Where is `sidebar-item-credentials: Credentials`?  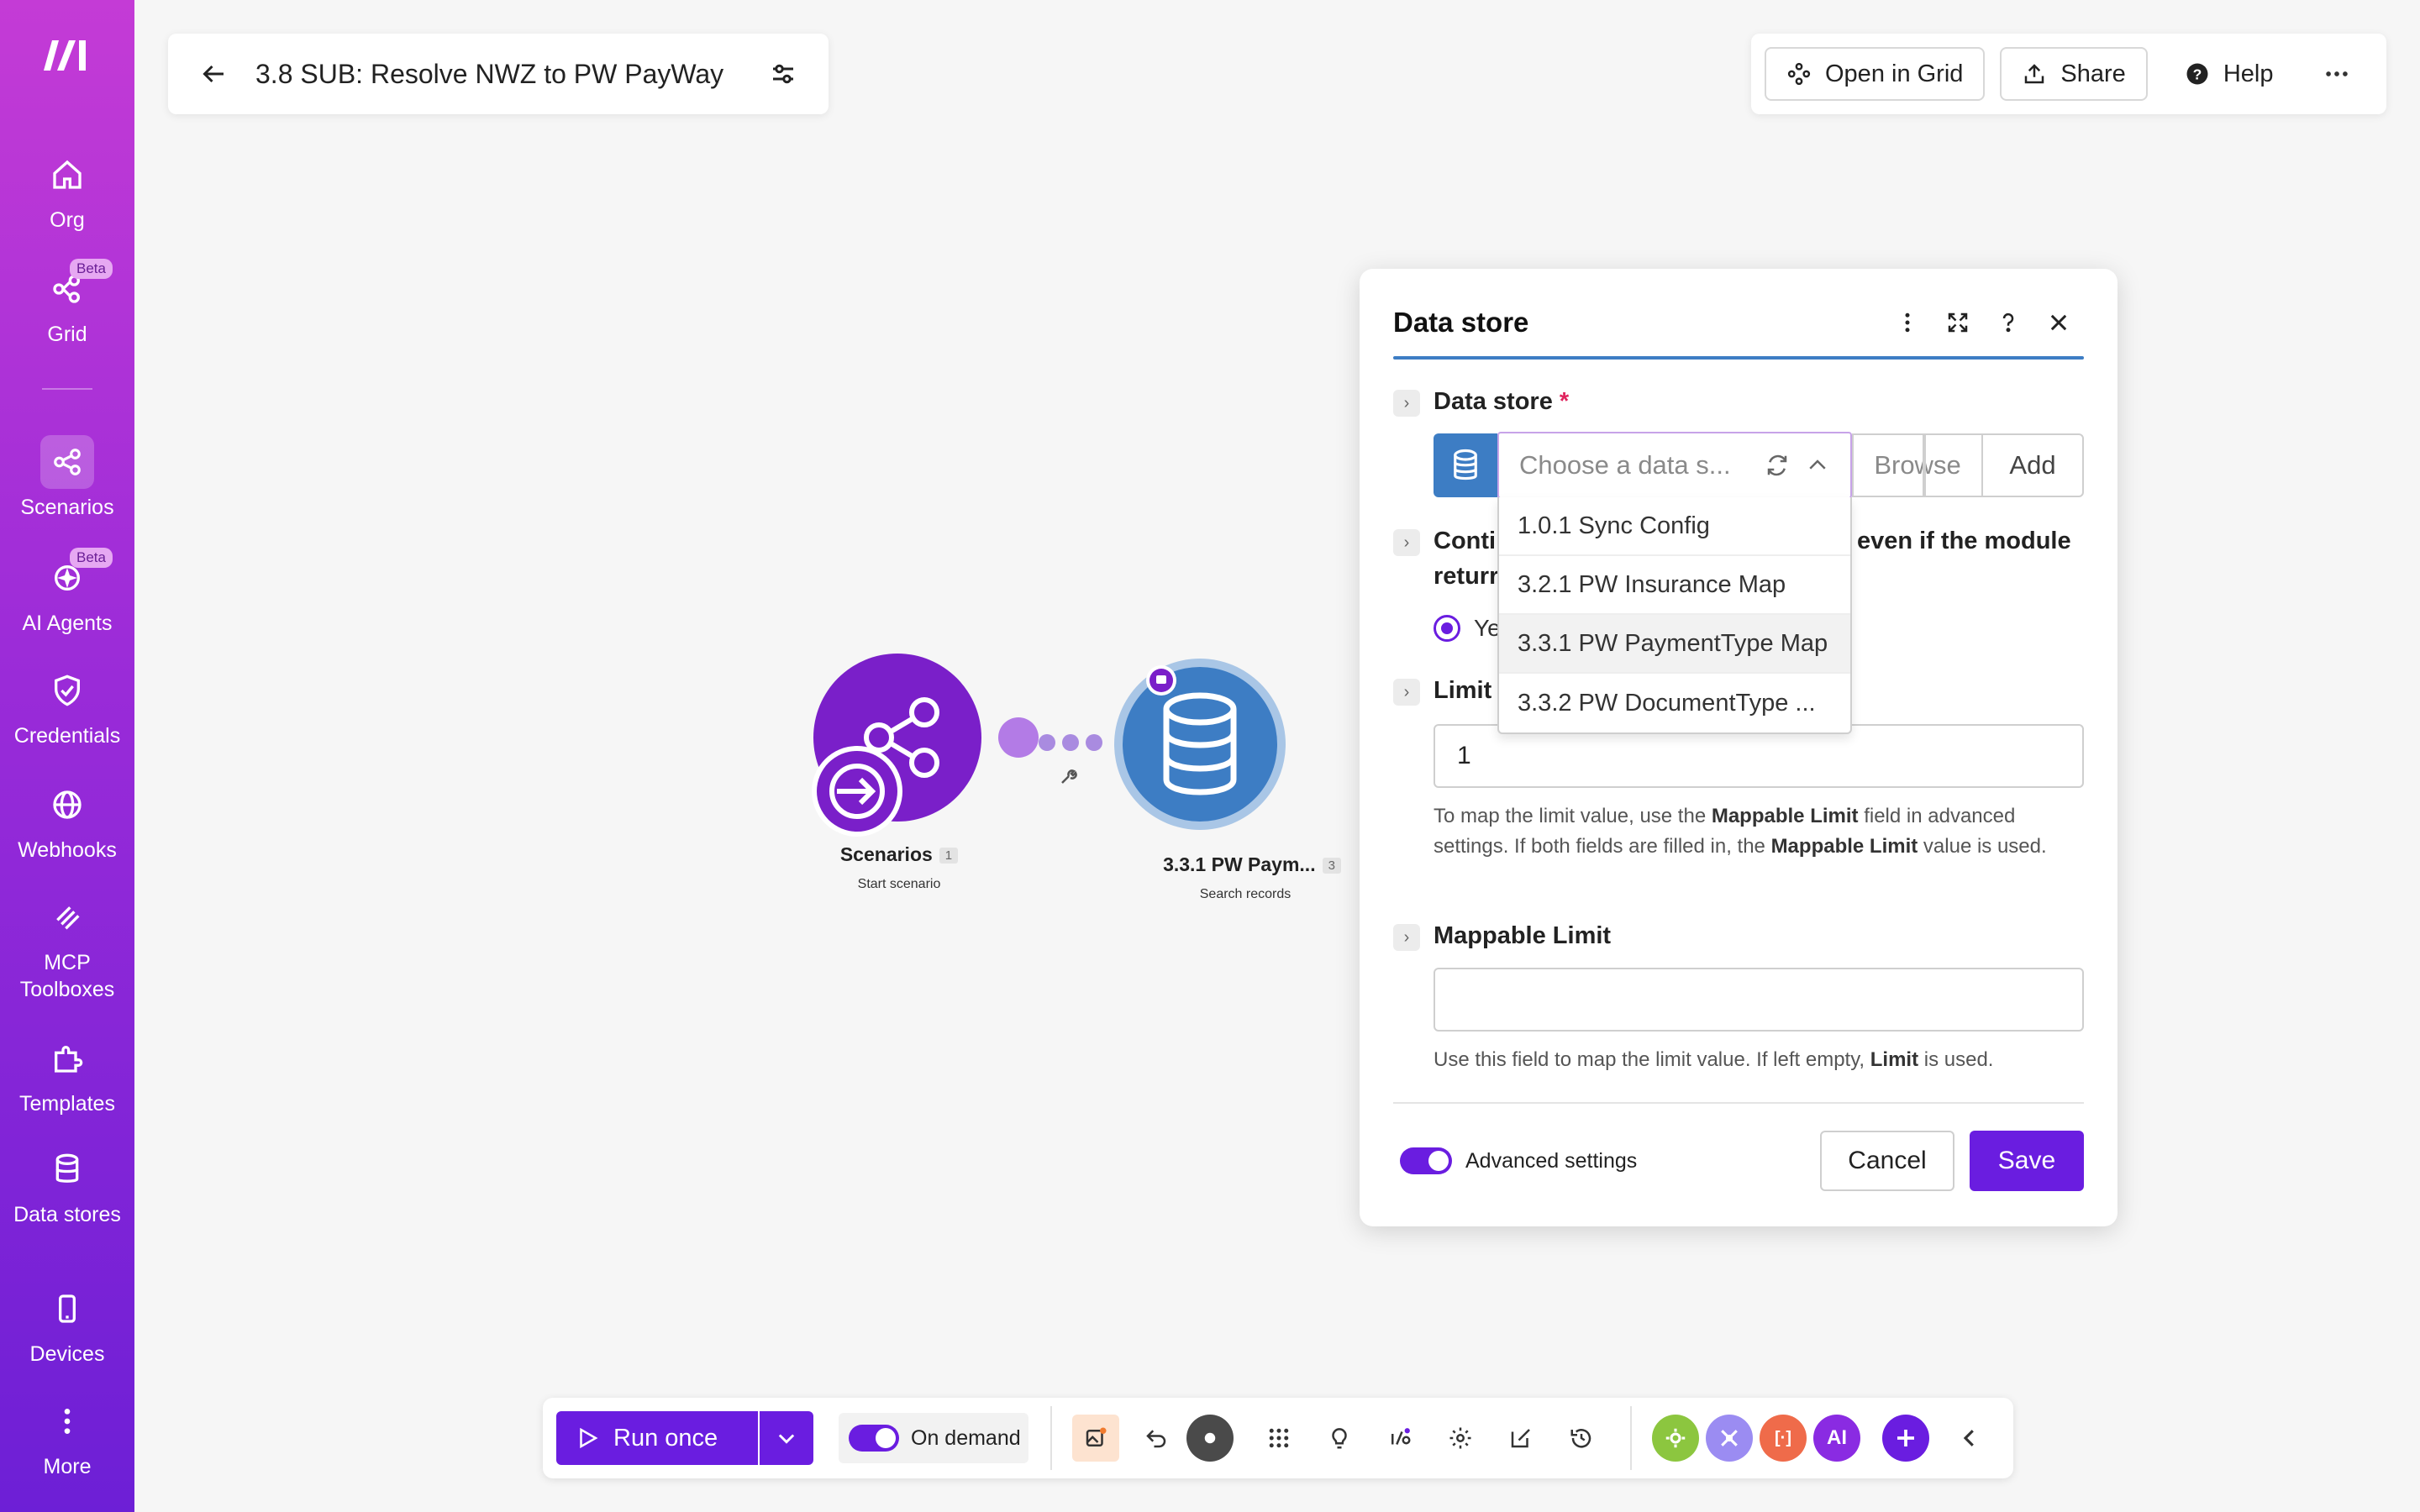
sidebar-item-credentials: Credentials is located at coordinates (67, 706).